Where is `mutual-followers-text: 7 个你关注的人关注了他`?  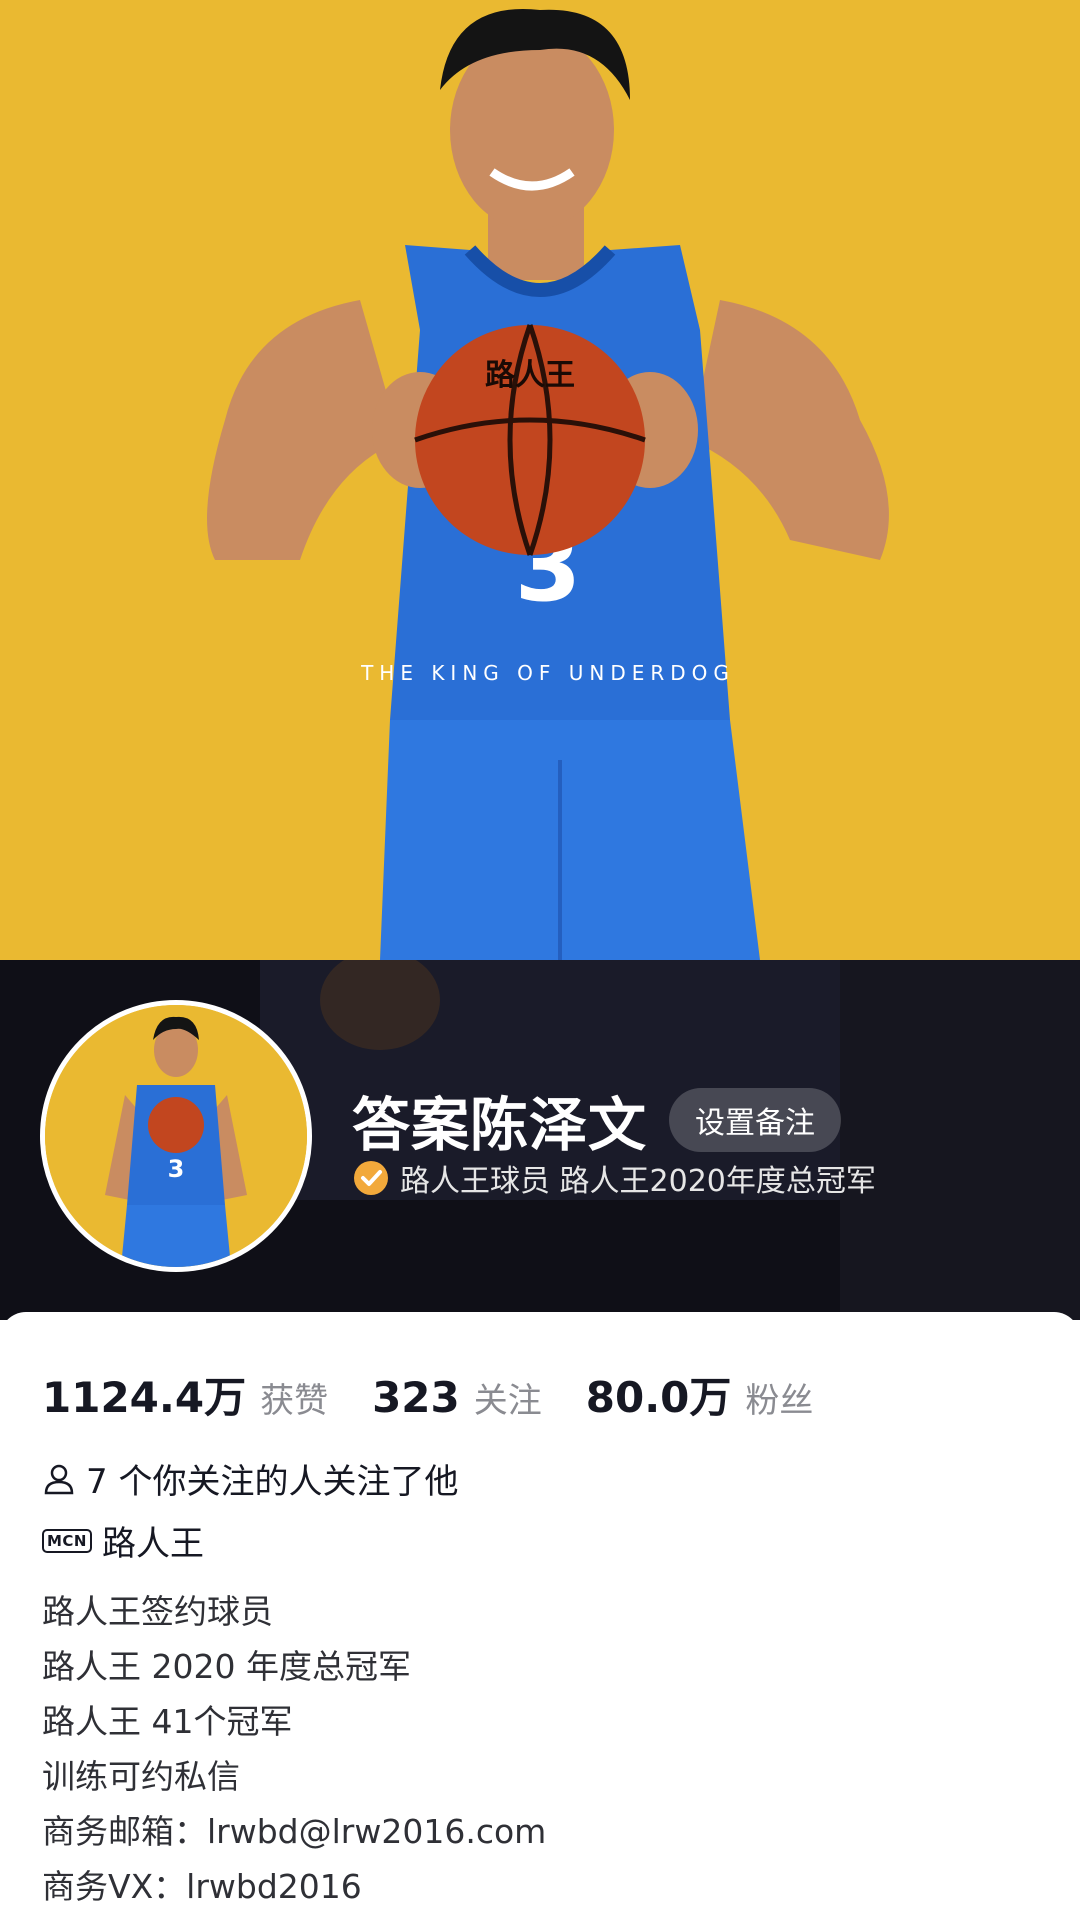 mutual-followers-text: 7 个你关注的人关注了他 is located at coordinates (272, 1482).